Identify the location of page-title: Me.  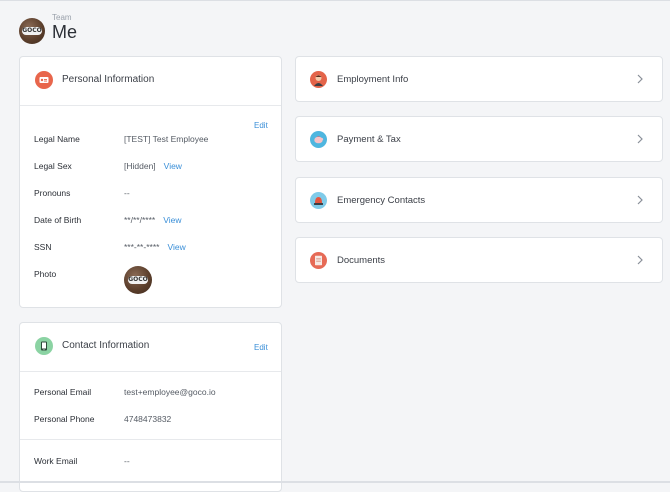
(65, 32).